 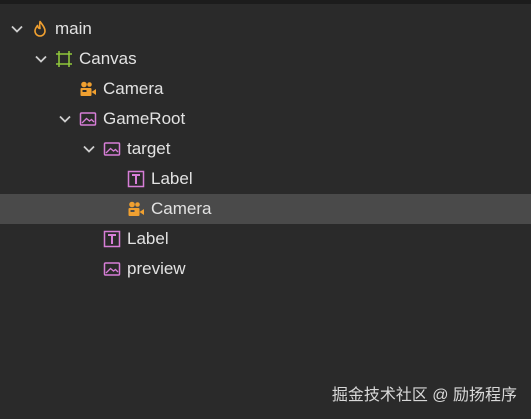 I want to click on panel-top-border, so click(x=265, y=2).